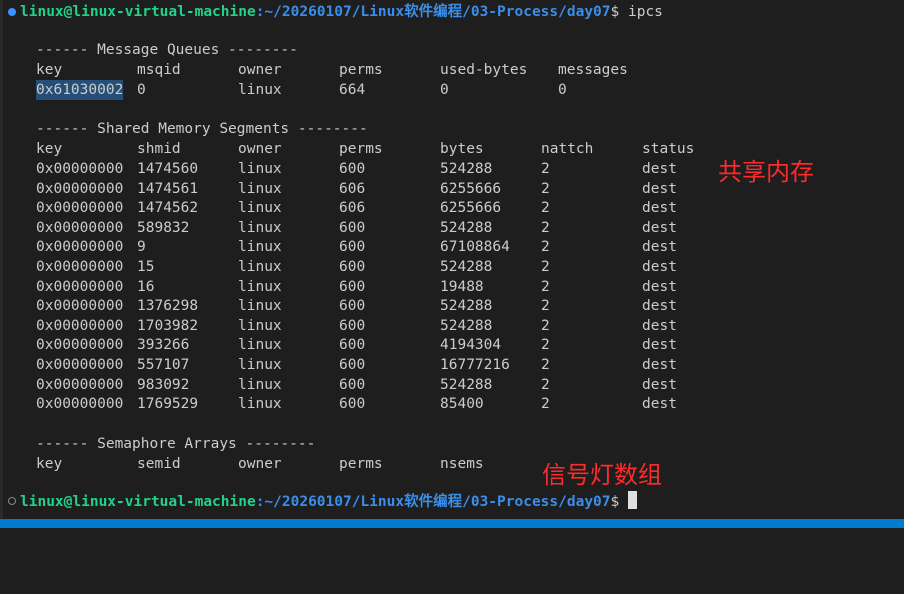 The height and width of the screenshot is (594, 904). What do you see at coordinates (471, 188) in the screenshot?
I see `shm-cell-bytes: 6255666` at bounding box center [471, 188].